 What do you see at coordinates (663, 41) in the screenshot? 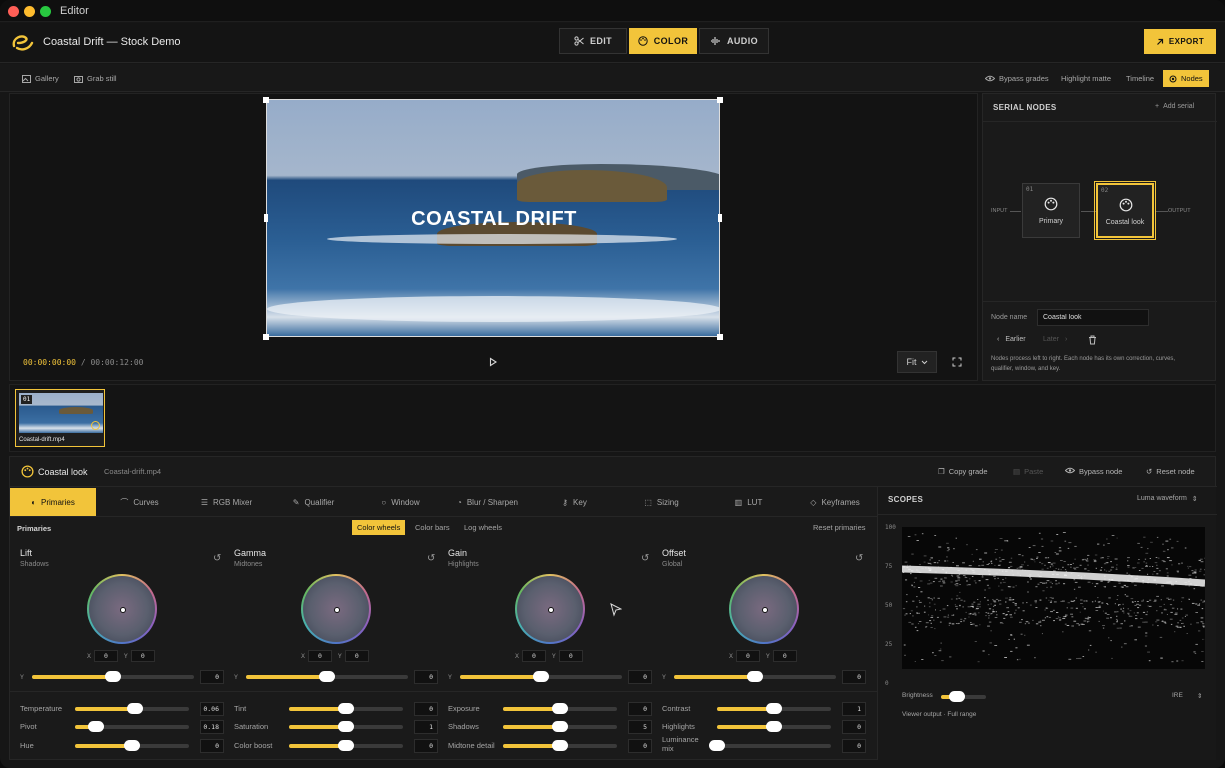
I see `mode-color-button: COLOR` at bounding box center [663, 41].